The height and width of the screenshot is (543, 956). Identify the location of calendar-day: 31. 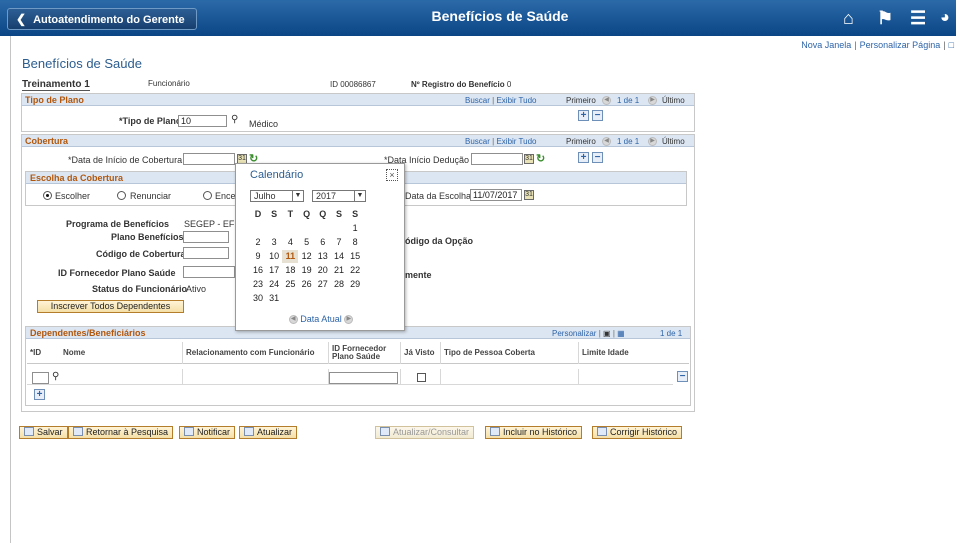
(274, 298).